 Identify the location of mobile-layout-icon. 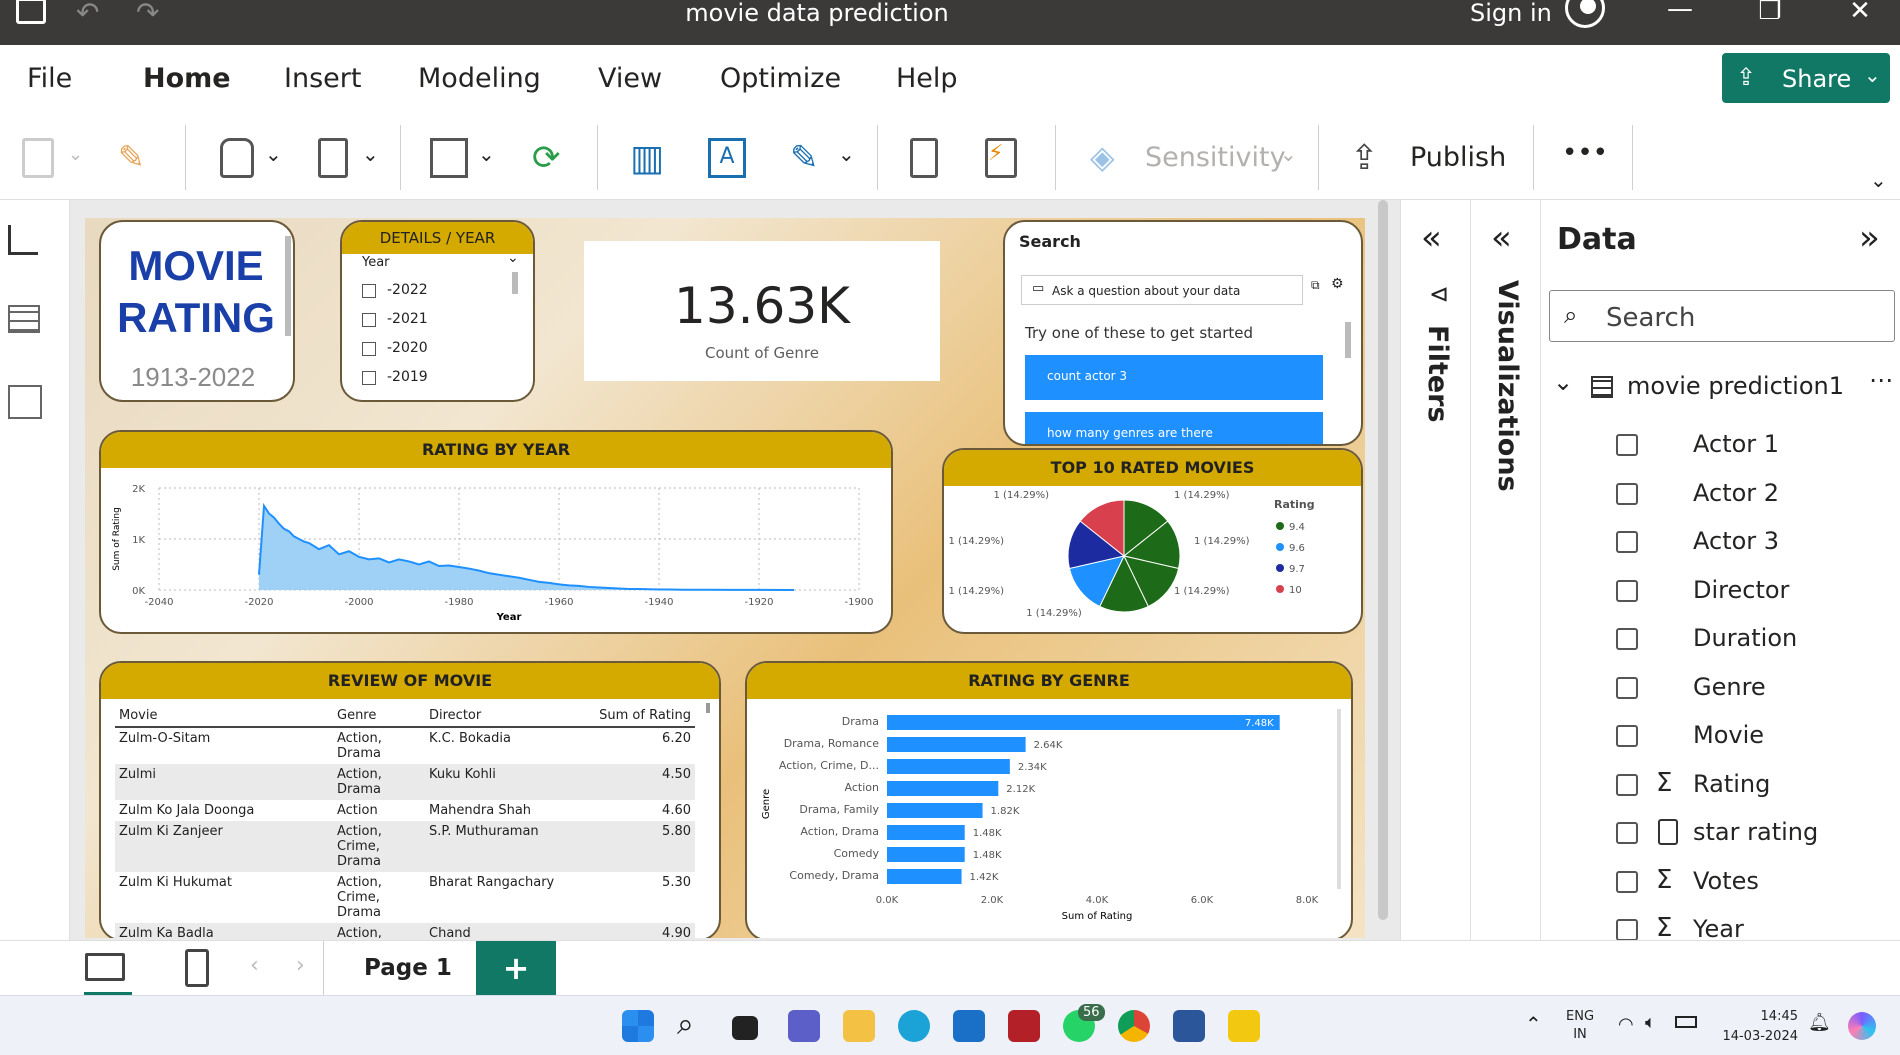
(197, 968).